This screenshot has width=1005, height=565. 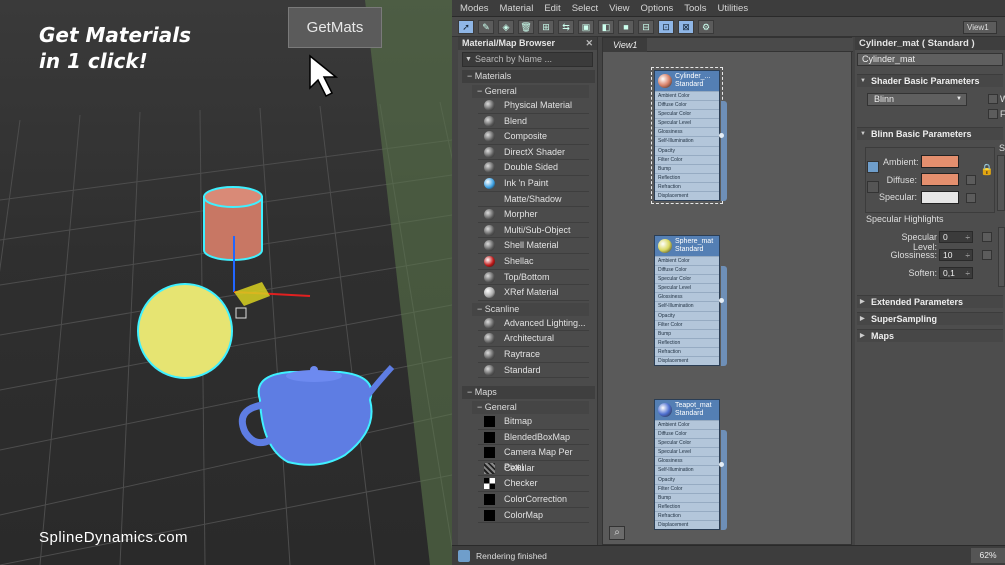 What do you see at coordinates (526, 26) in the screenshot?
I see `delete-icon: 🗑` at bounding box center [526, 26].